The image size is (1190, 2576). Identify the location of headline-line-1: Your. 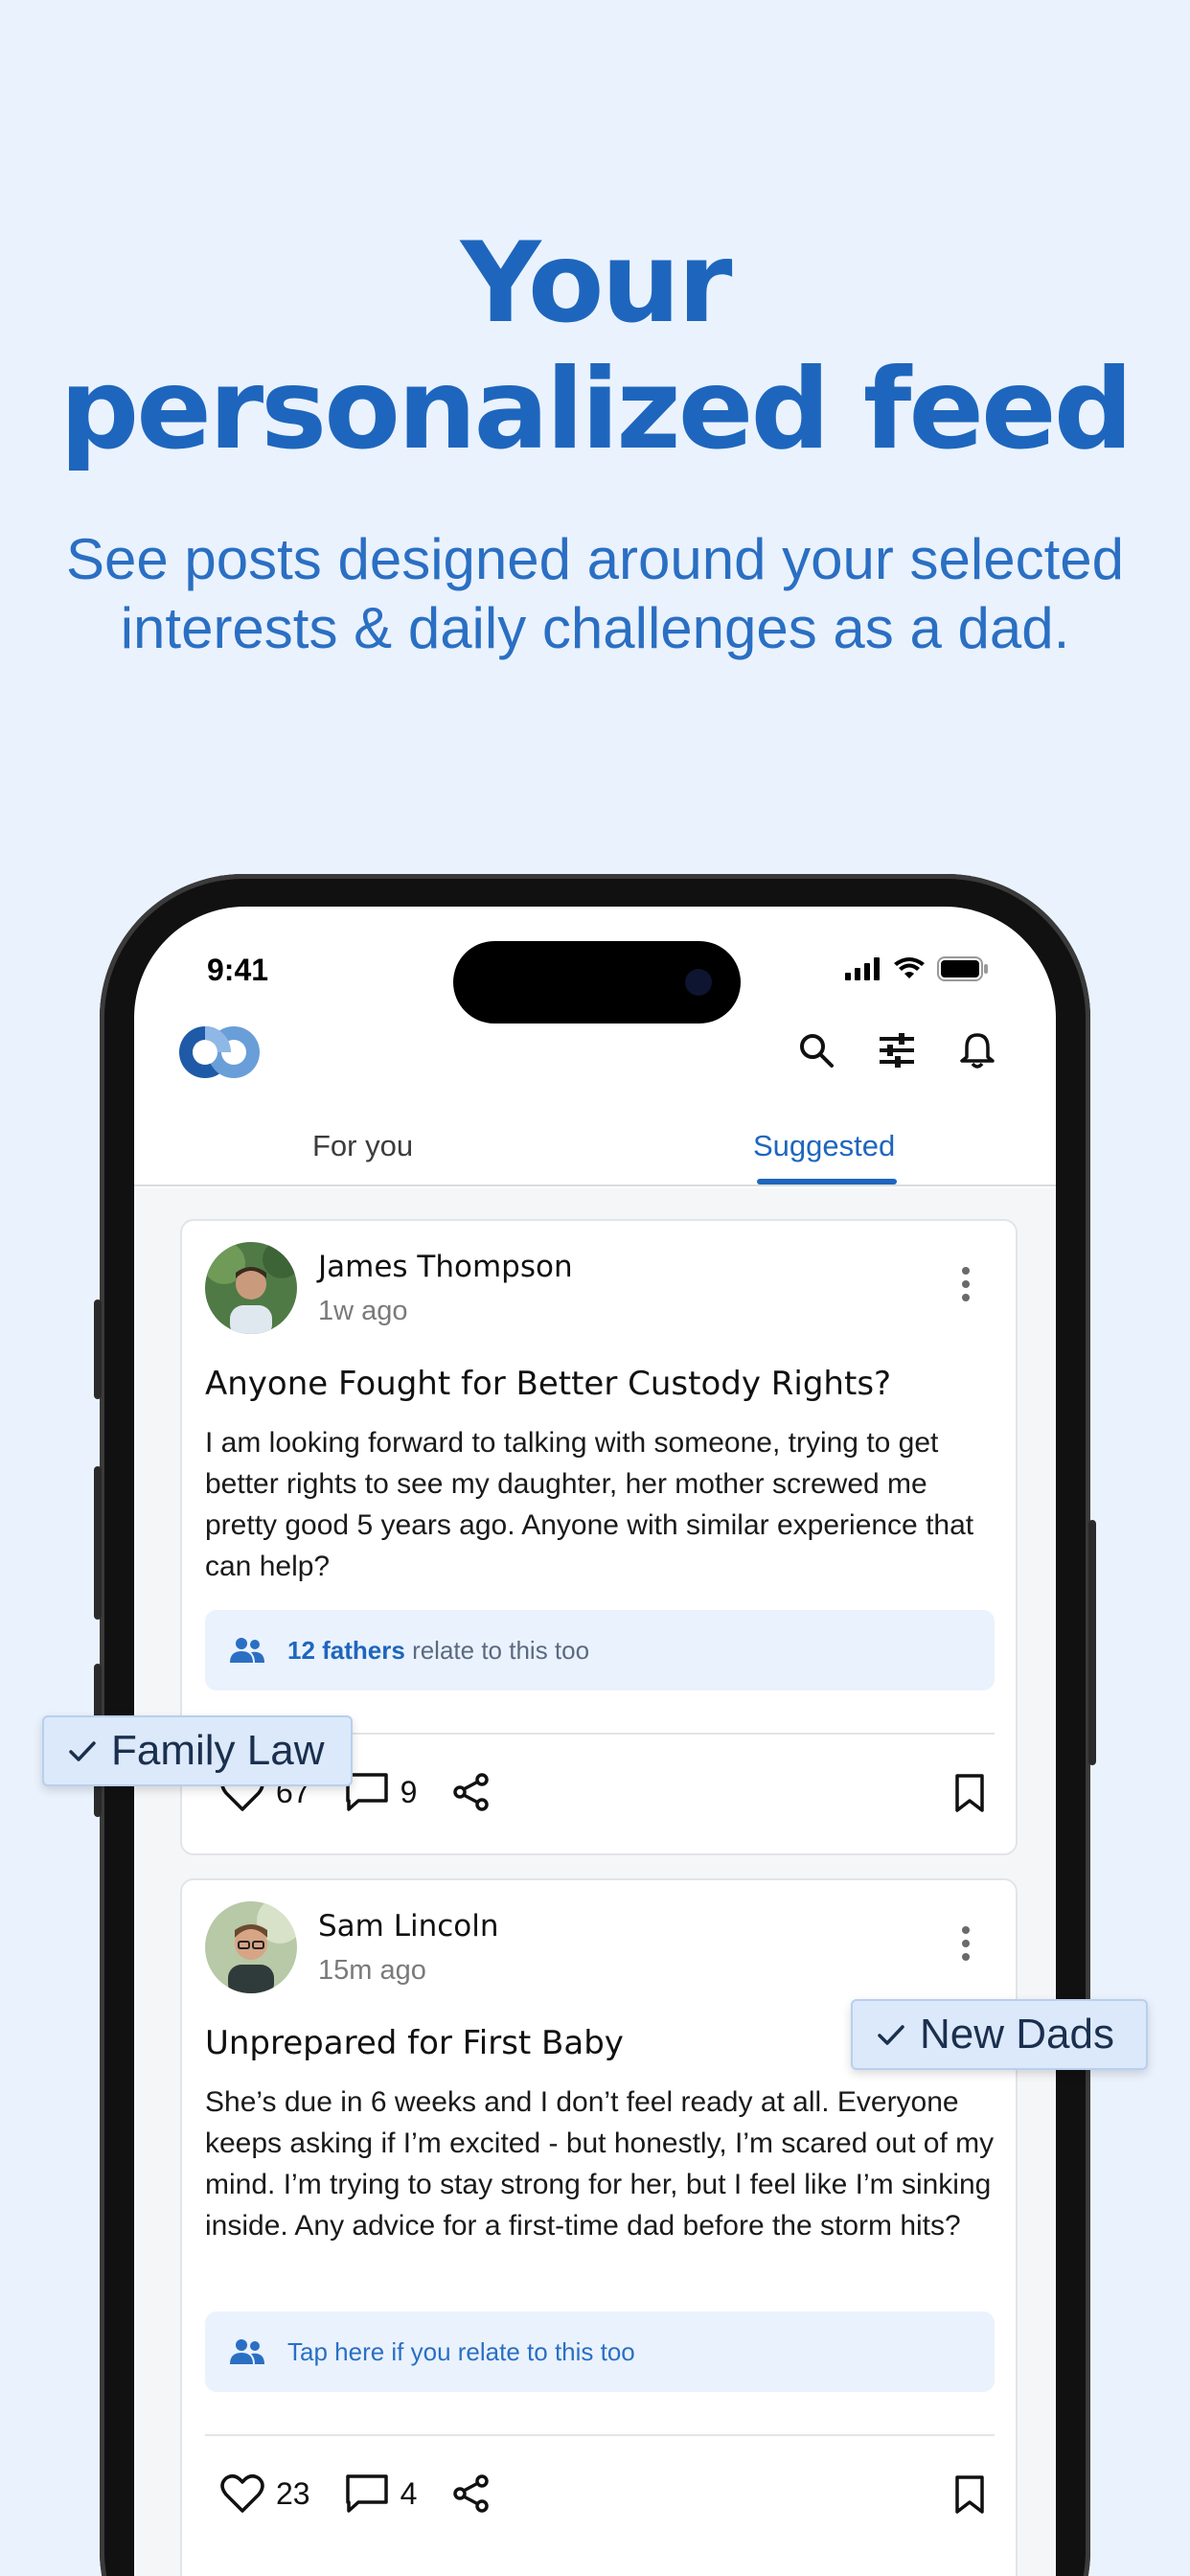
(596, 283).